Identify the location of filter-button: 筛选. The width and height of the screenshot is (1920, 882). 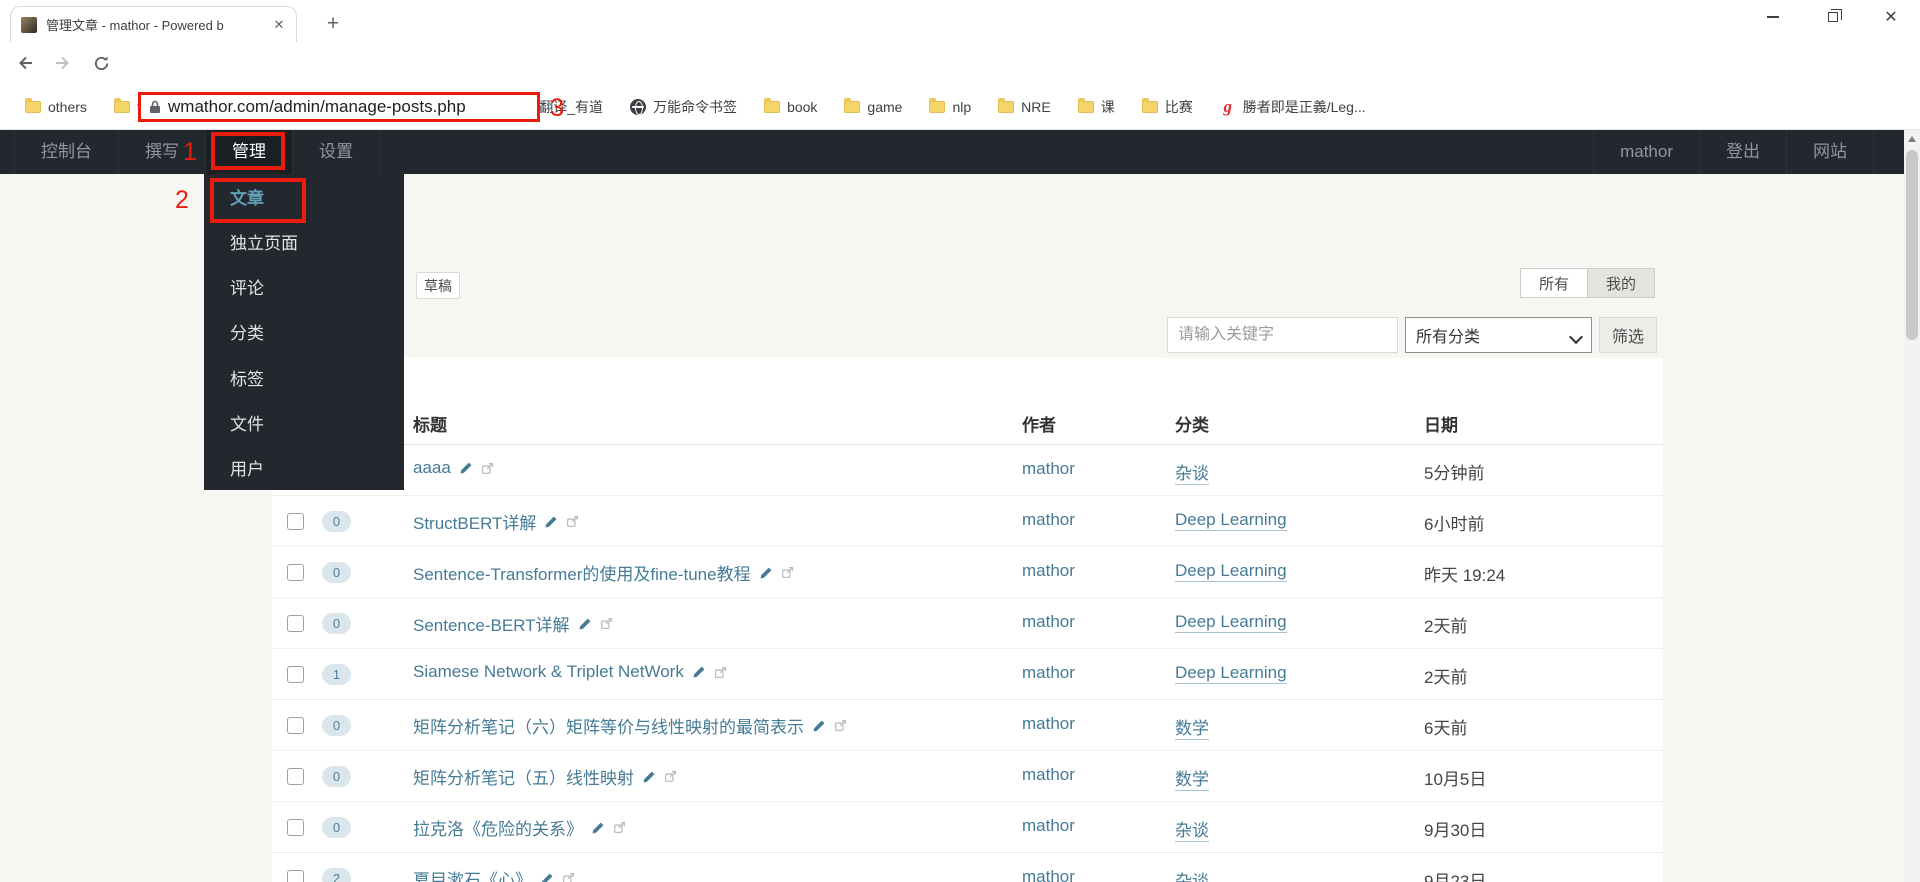
(1628, 335).